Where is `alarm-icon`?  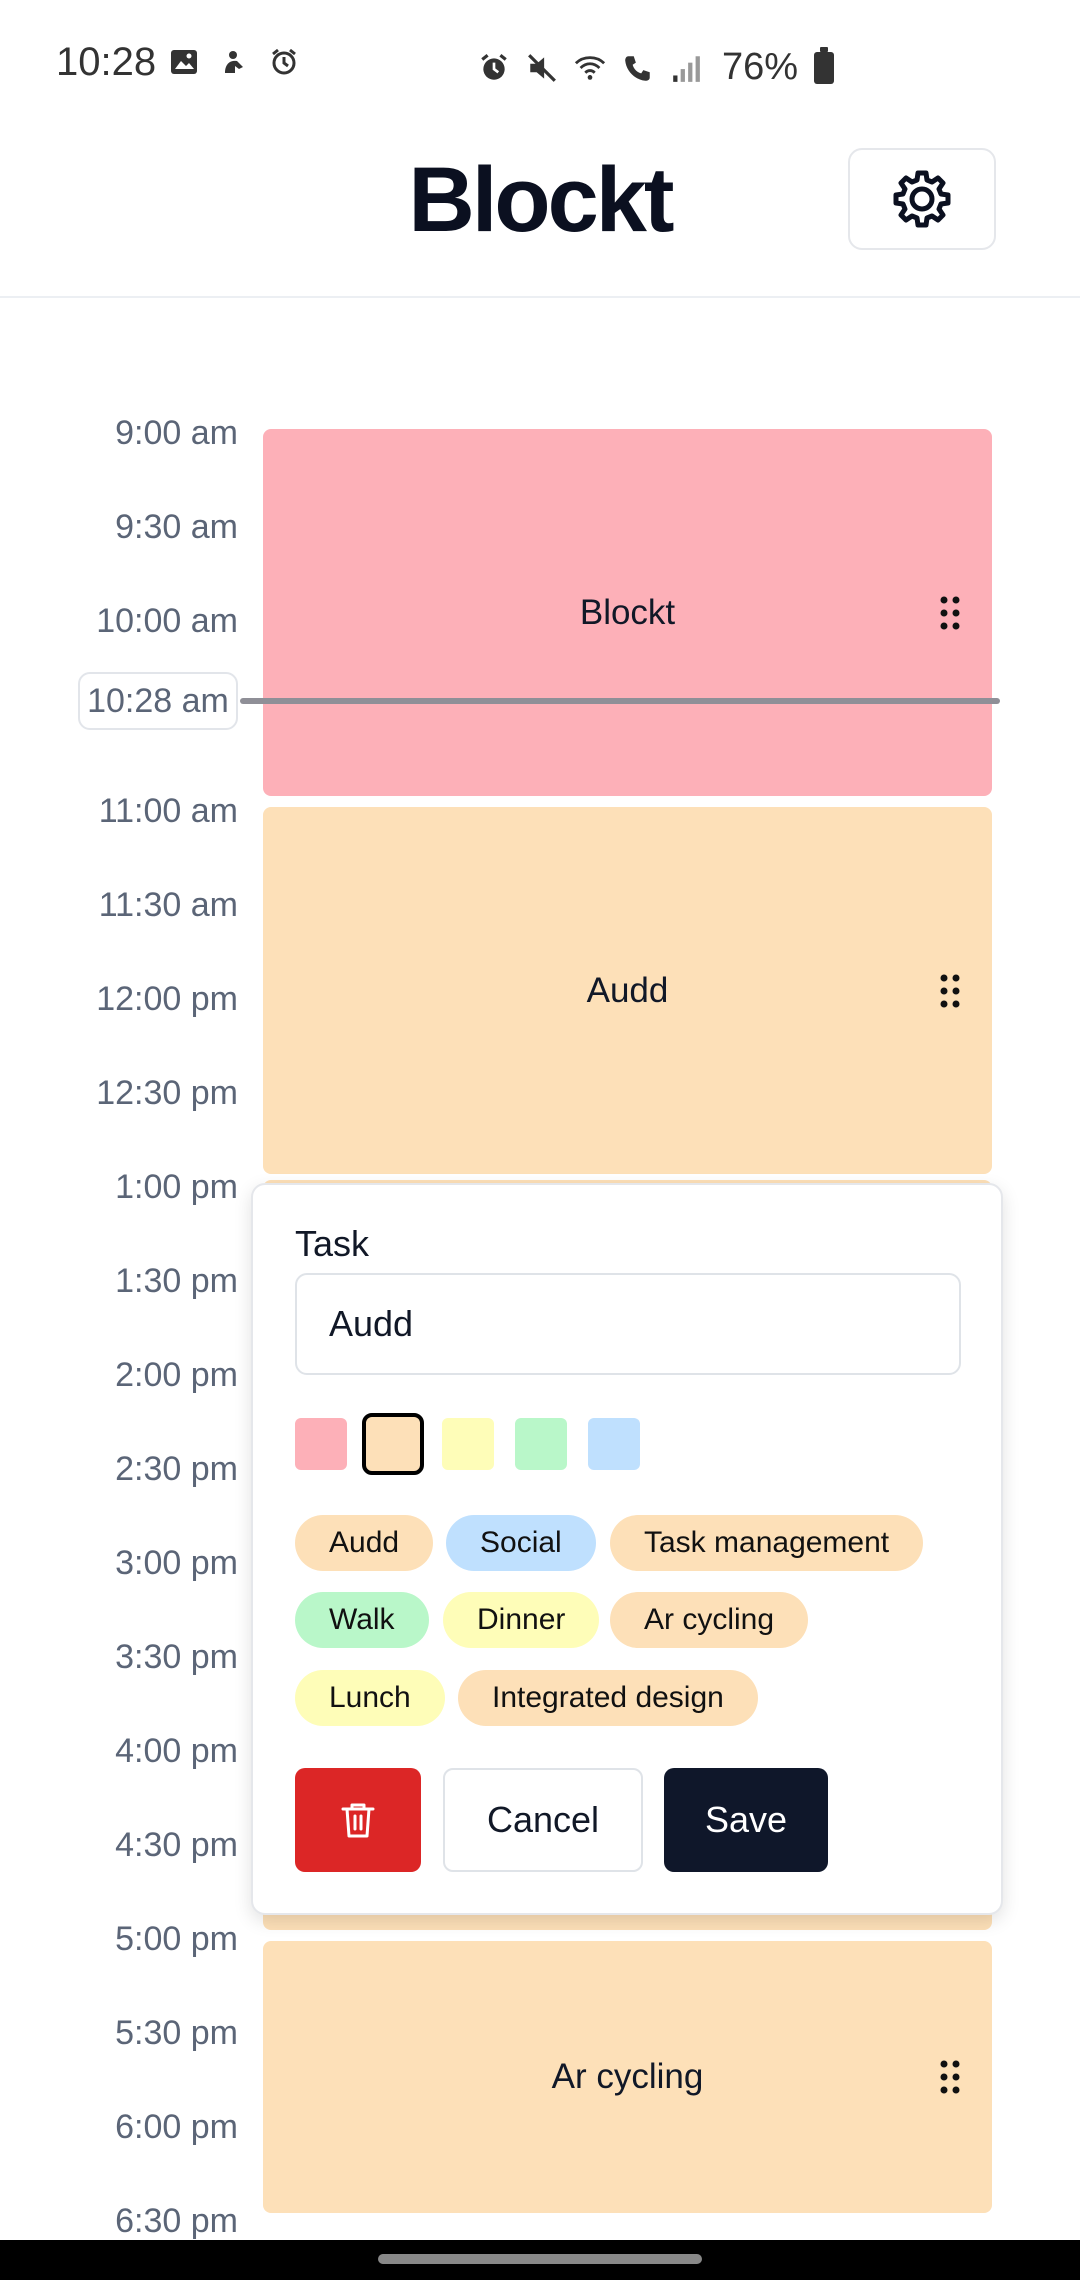
alarm-icon is located at coordinates (494, 68).